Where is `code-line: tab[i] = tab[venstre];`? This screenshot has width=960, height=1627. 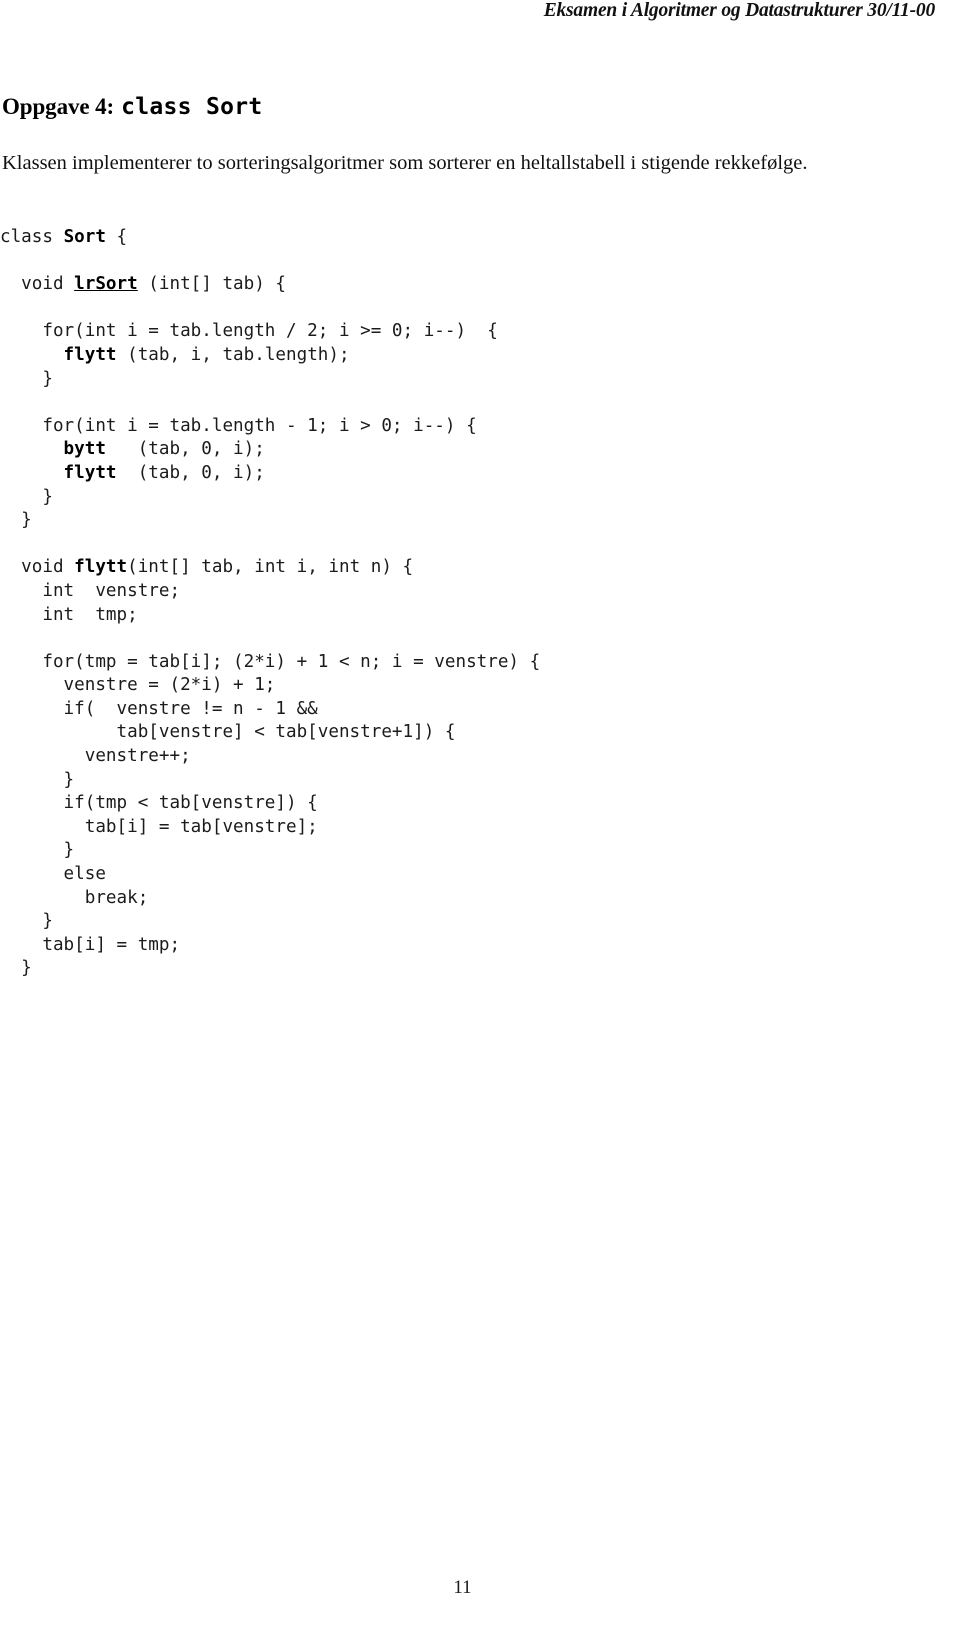 code-line: tab[i] = tab[venstre]; is located at coordinates (480, 828).